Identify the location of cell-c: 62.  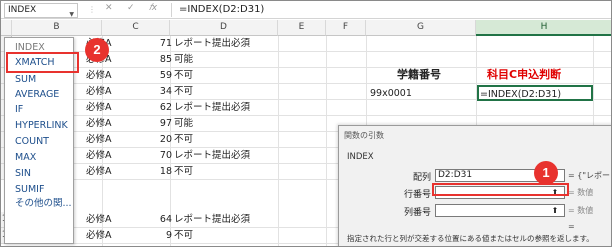
(147, 107).